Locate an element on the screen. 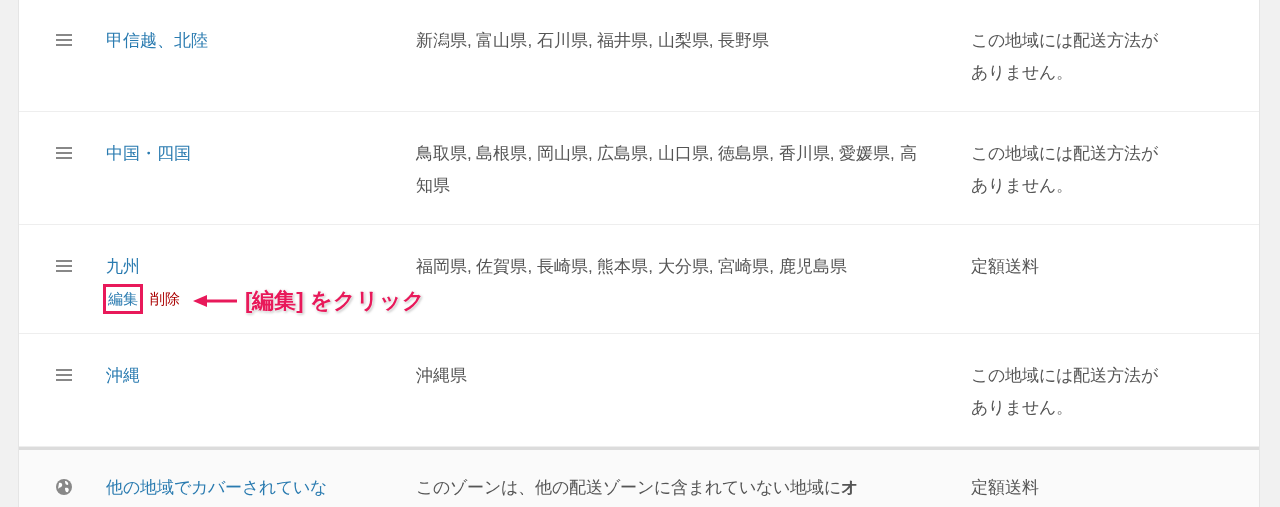 The width and height of the screenshot is (1280, 507). zone-regions: 新潟県, 富山県, 石川県, 福井県, 山梨県, 長野県 is located at coordinates (593, 41).